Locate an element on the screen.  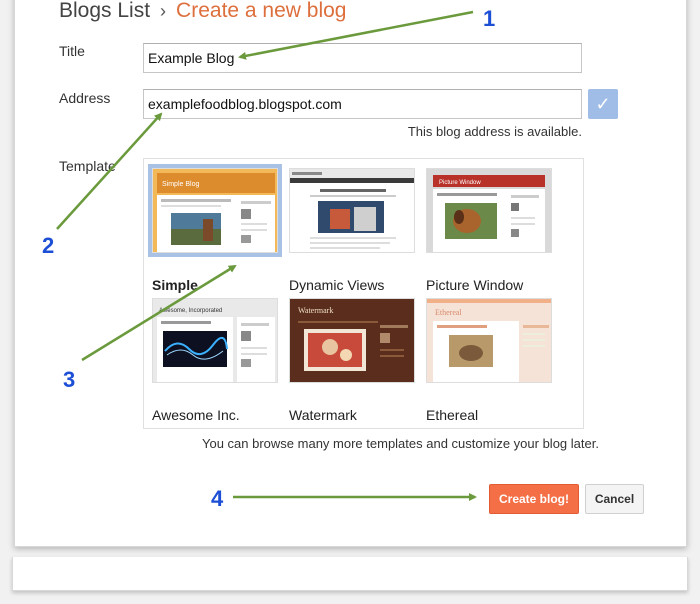
template-thumbnail: Watermark is located at coordinates (352, 340).